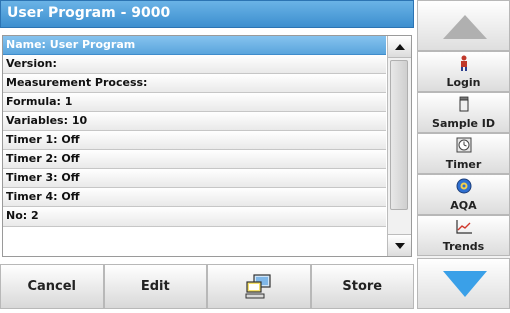 The height and width of the screenshot is (313, 510). I want to click on list-item-no: No: 2, so click(194, 217).